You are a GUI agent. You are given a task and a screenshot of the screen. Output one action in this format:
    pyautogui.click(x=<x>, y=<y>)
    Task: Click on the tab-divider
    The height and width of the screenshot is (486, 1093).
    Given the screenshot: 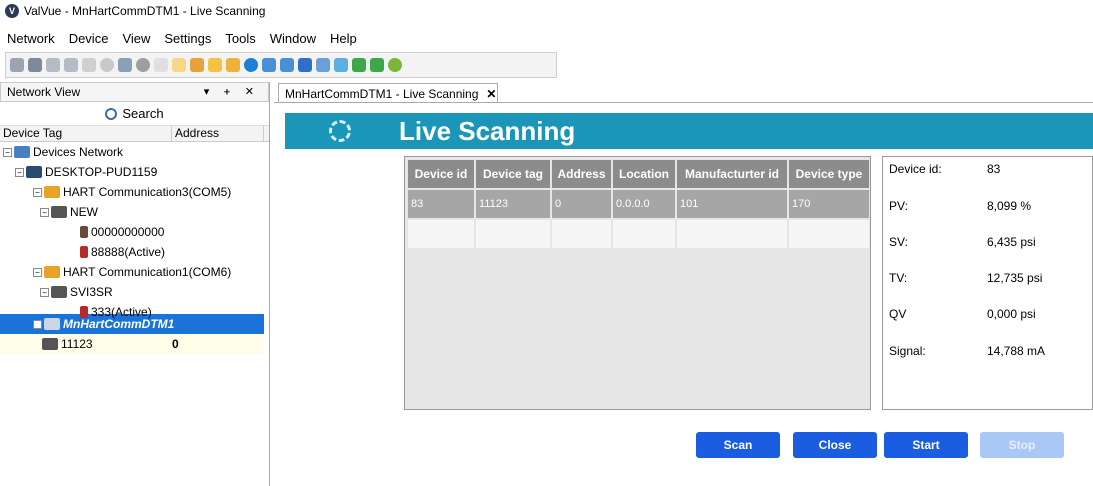 What is the action you would take?
    pyautogui.click(x=683, y=102)
    